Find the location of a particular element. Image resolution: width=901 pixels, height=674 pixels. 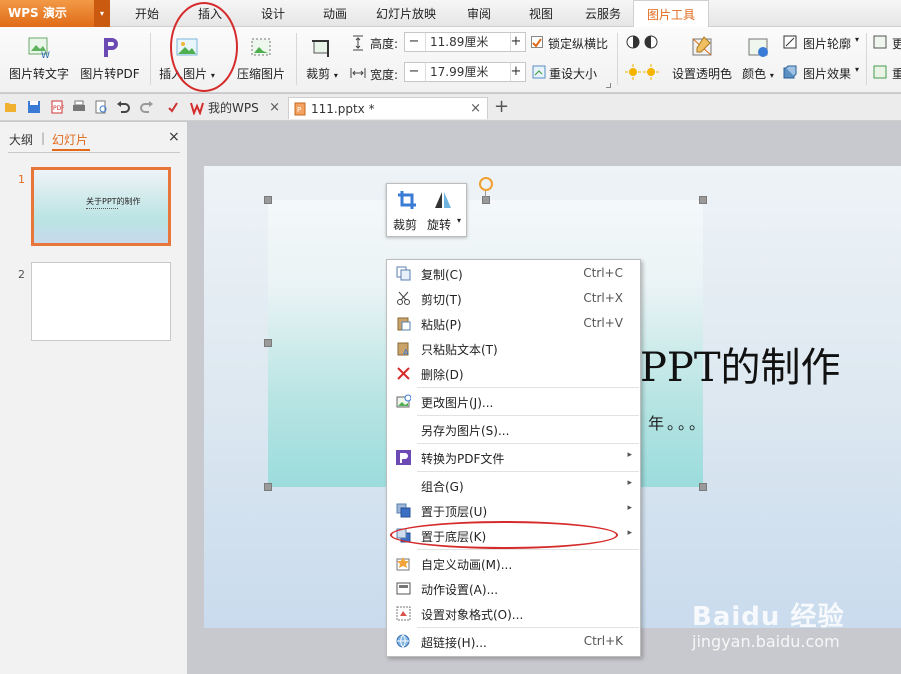

contrast-icon is located at coordinates (642, 42).